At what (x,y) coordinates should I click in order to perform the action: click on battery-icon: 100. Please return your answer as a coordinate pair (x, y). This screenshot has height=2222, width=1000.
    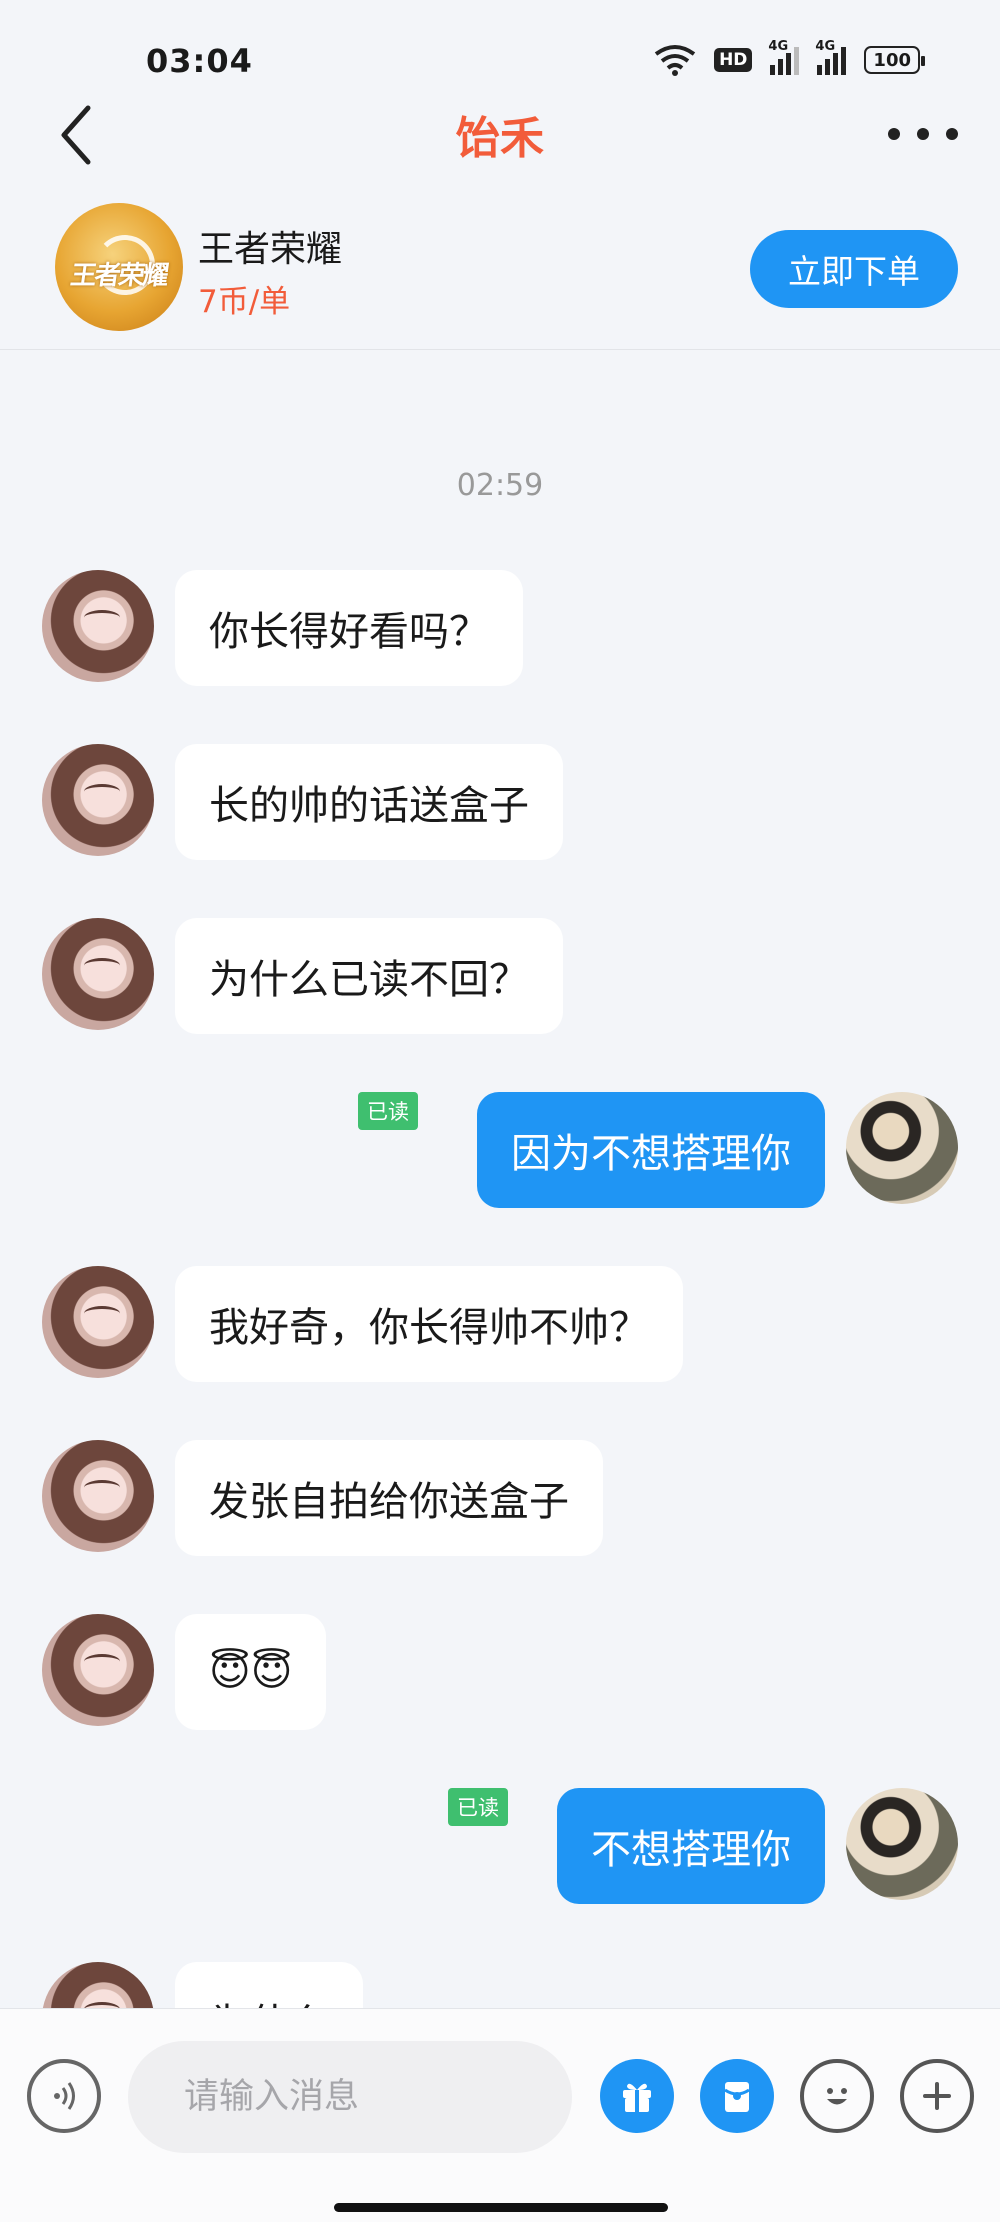
    Looking at the image, I should click on (894, 60).